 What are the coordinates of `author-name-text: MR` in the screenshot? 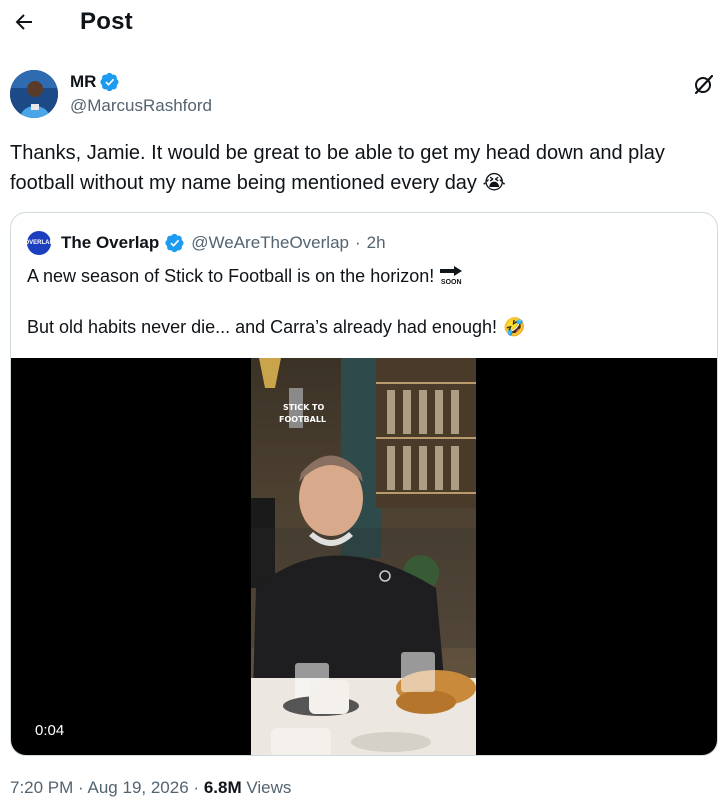 It's located at (83, 81).